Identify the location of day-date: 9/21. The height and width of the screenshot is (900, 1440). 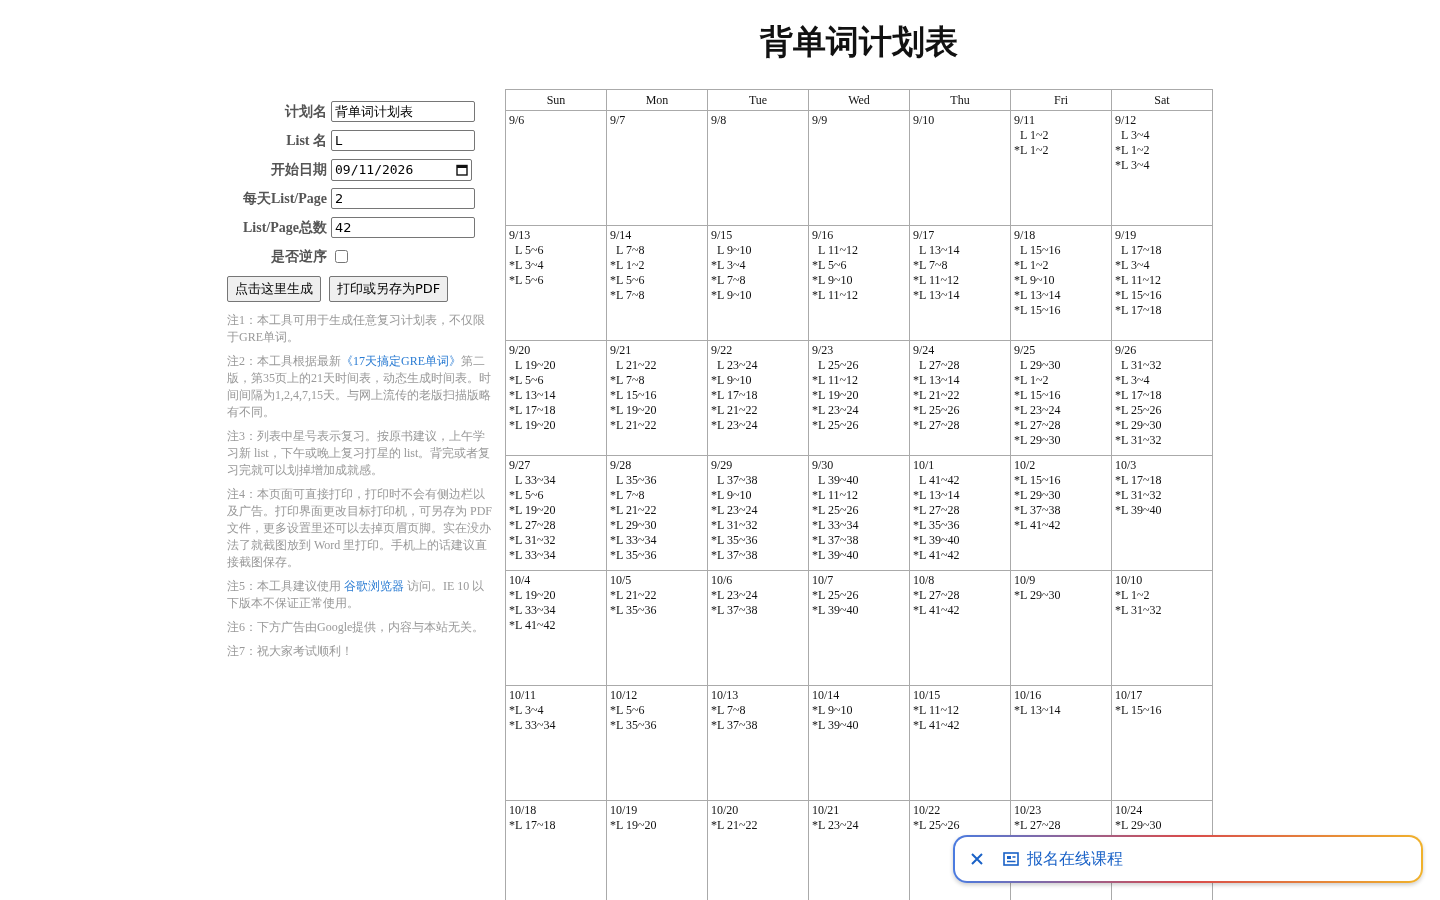
(621, 350).